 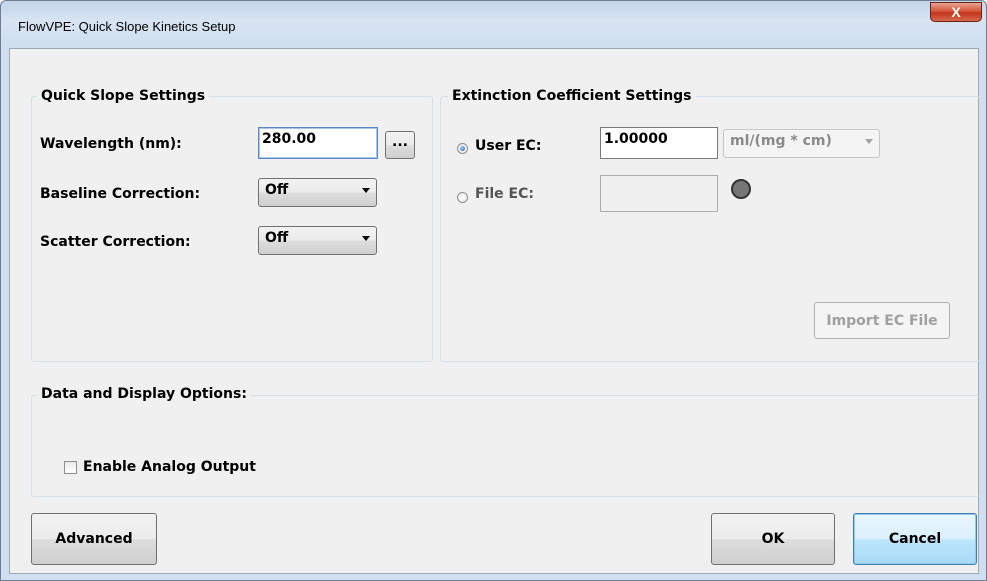 I want to click on baseline-correction-value: Off, so click(x=277, y=190).